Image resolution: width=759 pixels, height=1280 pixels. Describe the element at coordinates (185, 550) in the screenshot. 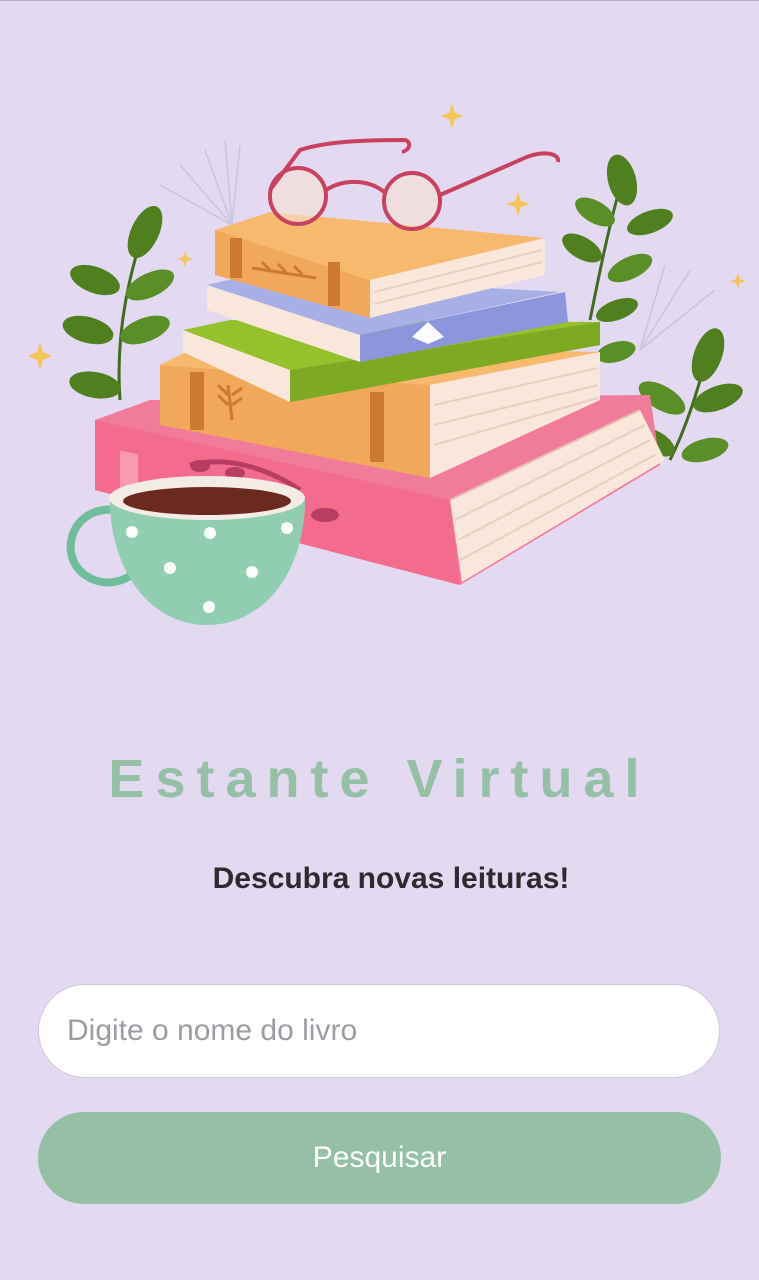

I see `teacup-icon` at that location.